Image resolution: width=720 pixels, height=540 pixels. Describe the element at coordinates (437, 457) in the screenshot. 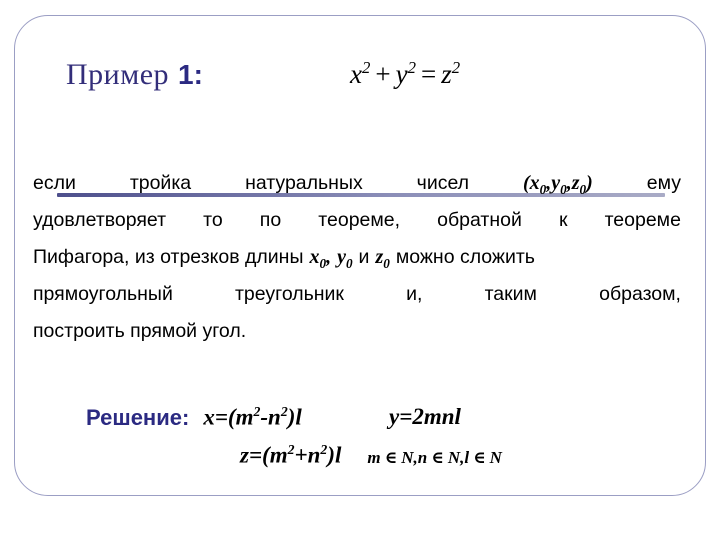

I see `cond-in-2: ∈` at that location.